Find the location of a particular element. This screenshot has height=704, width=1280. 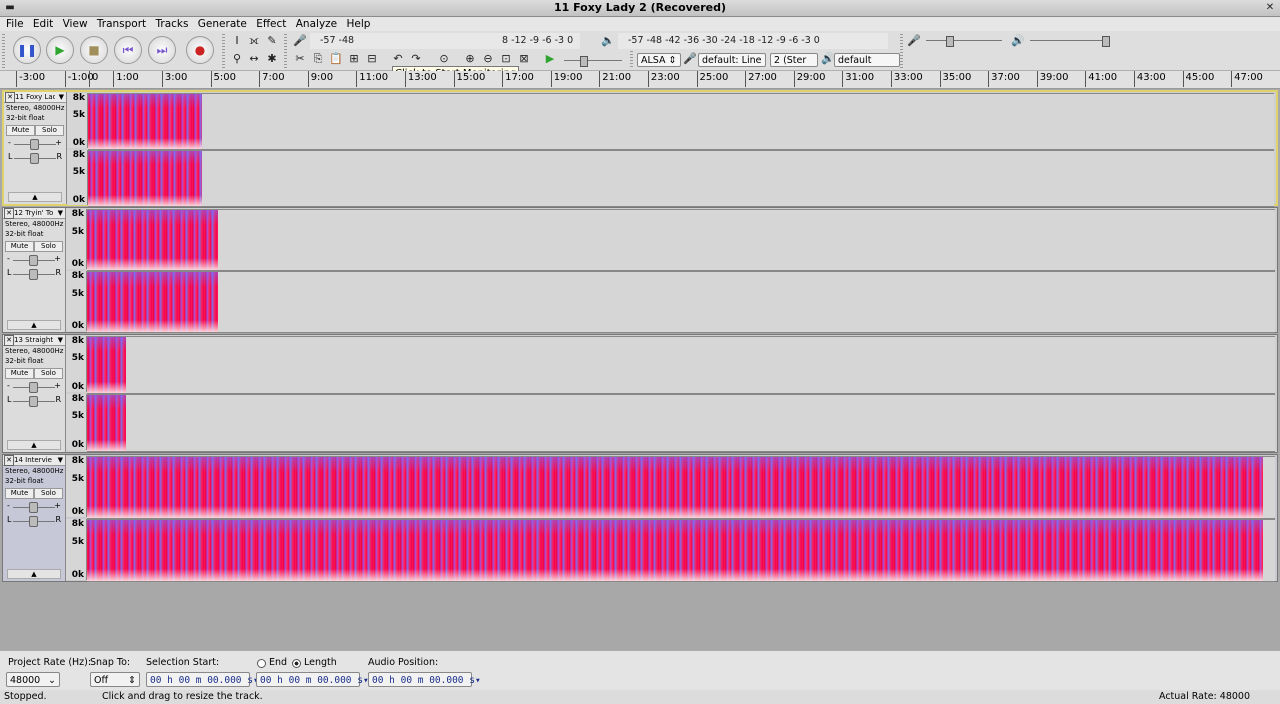

selection-tool-icon: I is located at coordinates (237, 41).